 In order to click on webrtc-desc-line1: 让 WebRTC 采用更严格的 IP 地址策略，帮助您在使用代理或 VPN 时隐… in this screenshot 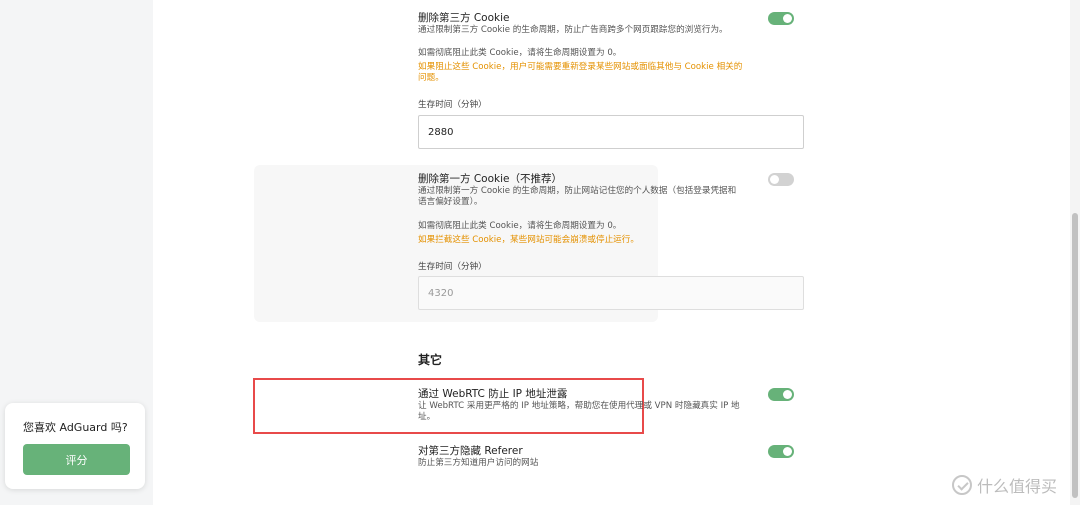, I will do `click(579, 406)`.